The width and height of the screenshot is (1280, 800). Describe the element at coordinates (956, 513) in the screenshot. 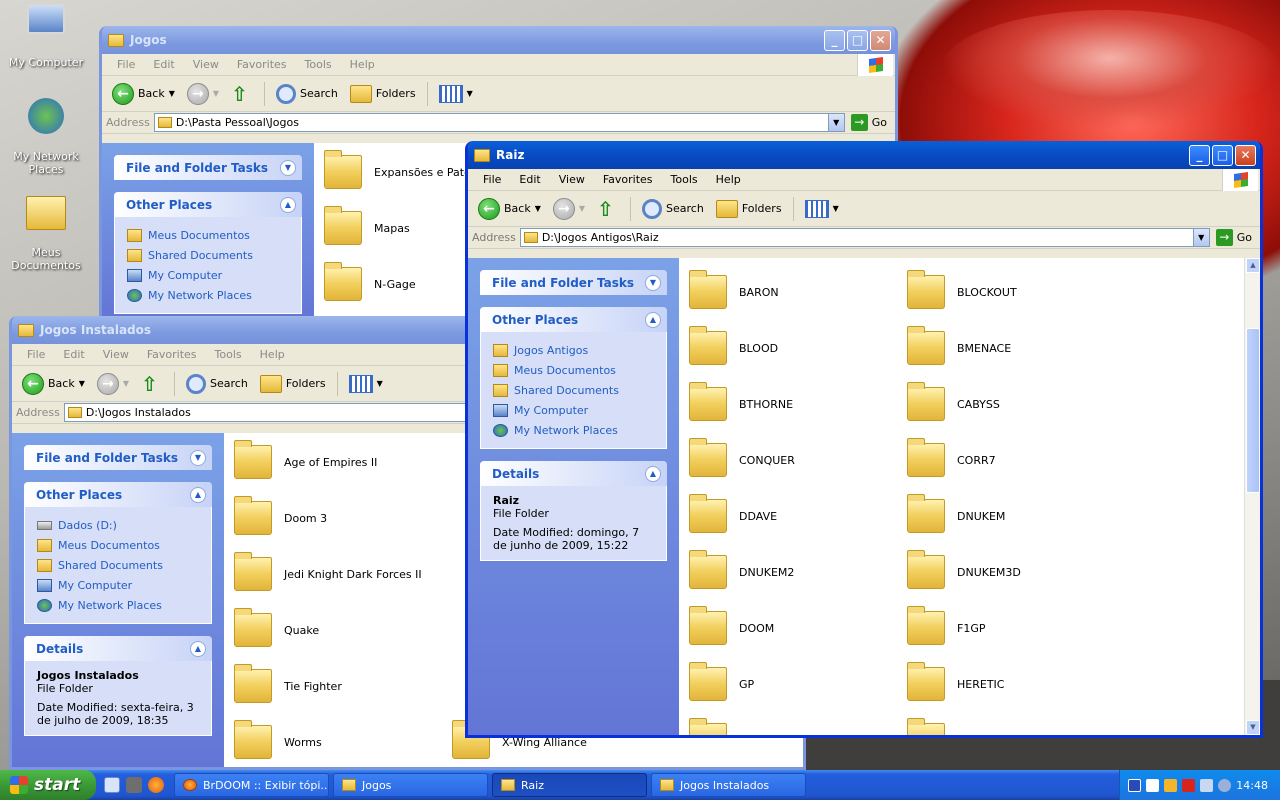

I see `folder-item: DNUKEM` at that location.